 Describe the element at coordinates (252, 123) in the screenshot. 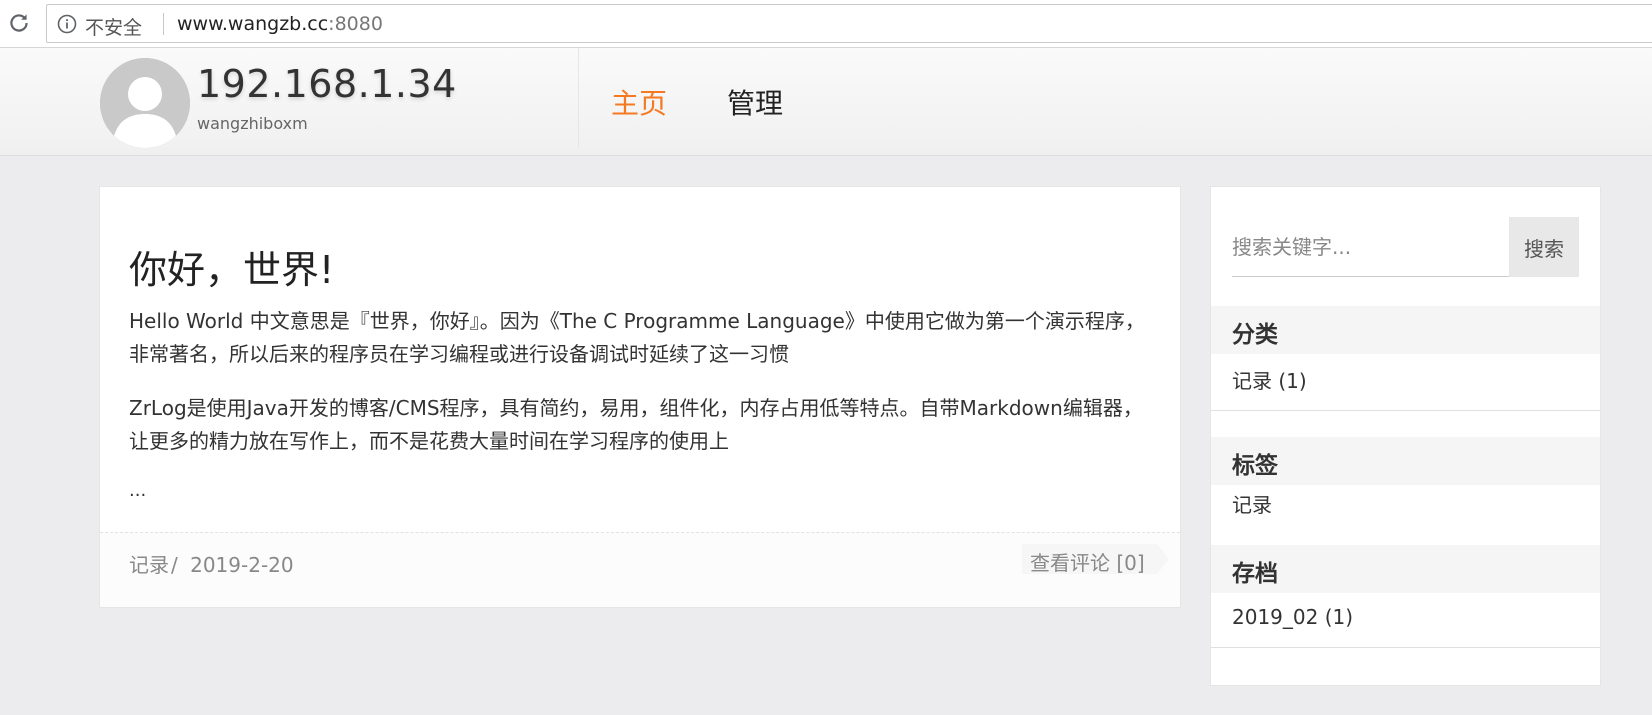

I see `site-subtitle: wangzhiboxm` at that location.